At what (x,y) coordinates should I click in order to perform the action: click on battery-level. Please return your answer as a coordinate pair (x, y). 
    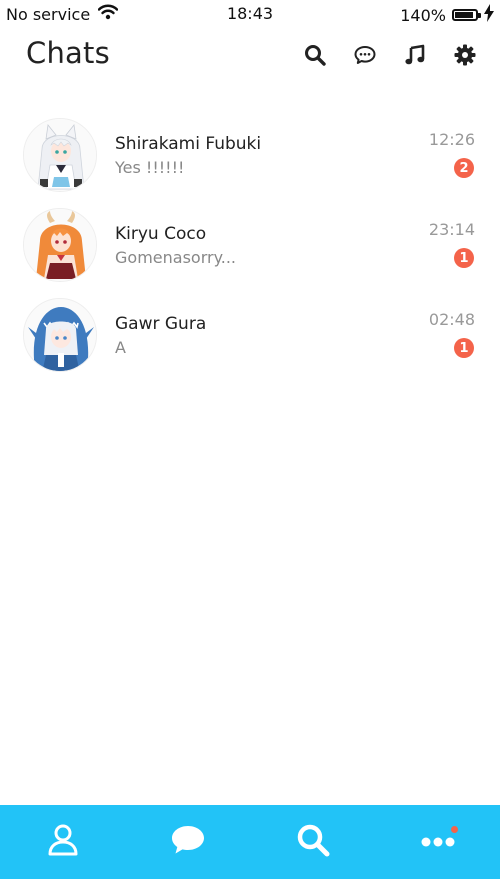
    Looking at the image, I should click on (464, 15).